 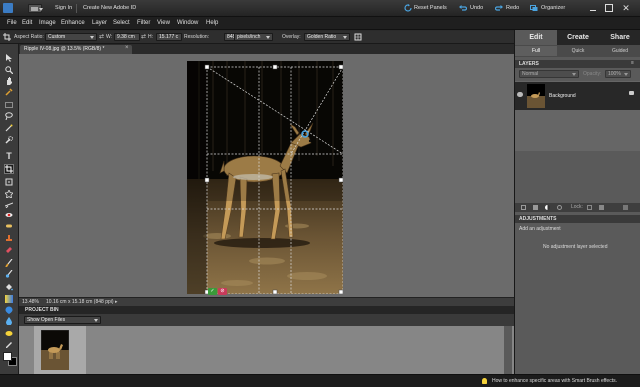 What do you see at coordinates (9, 204) in the screenshot?
I see `straighten-tool-icon` at bounding box center [9, 204].